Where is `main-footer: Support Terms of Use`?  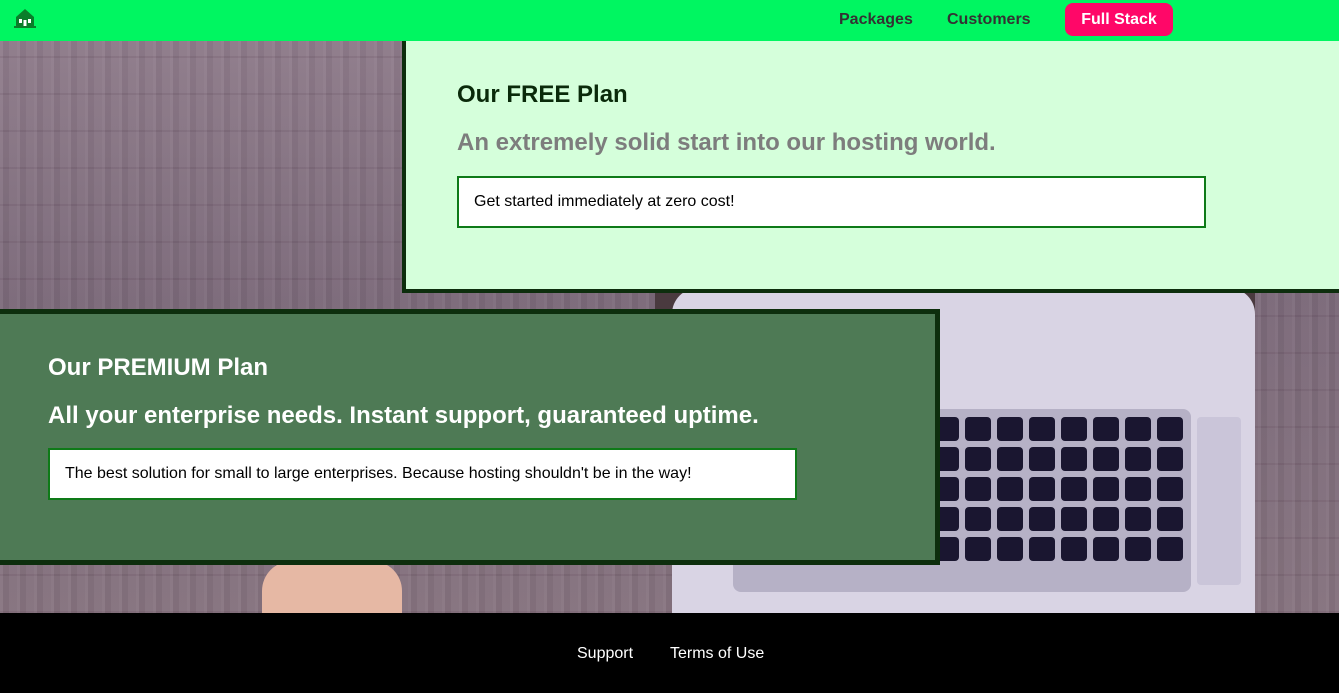
main-footer: Support Terms of Use is located at coordinates (669, 653).